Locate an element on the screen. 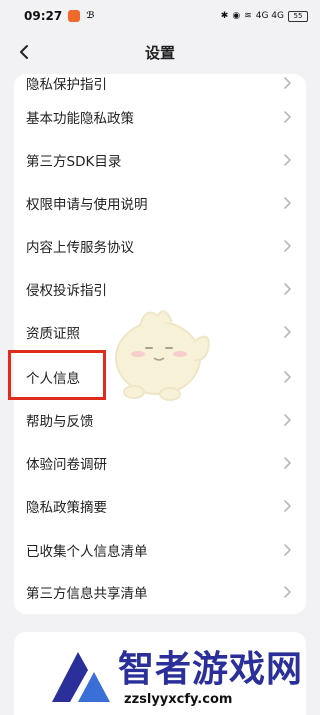 This screenshot has height=715, width=320. list-item-label: 权限申请与使用说明 is located at coordinates (87, 205).